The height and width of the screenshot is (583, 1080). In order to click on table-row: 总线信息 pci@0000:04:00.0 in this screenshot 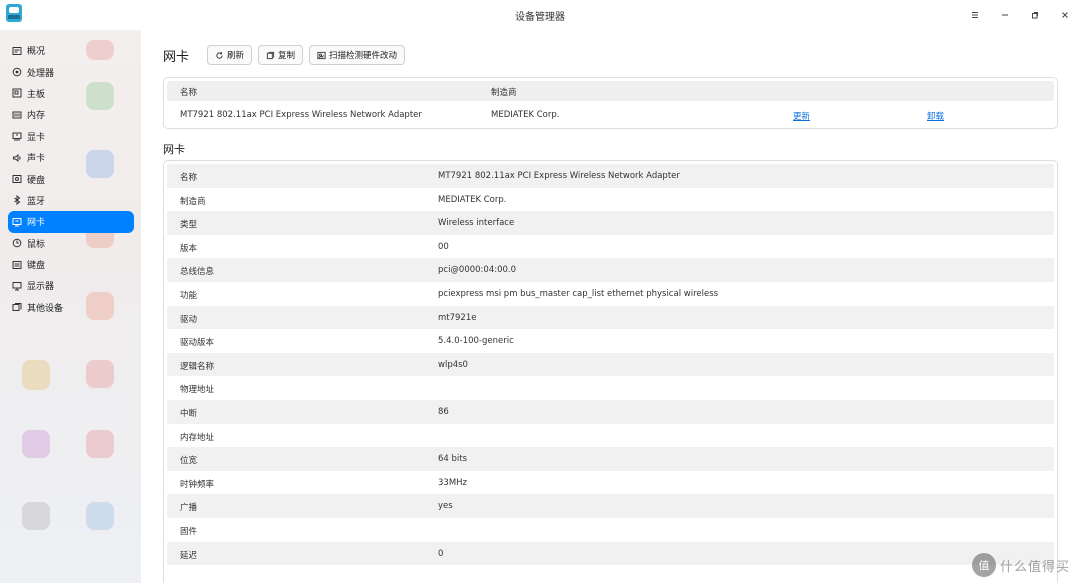, I will do `click(610, 270)`.